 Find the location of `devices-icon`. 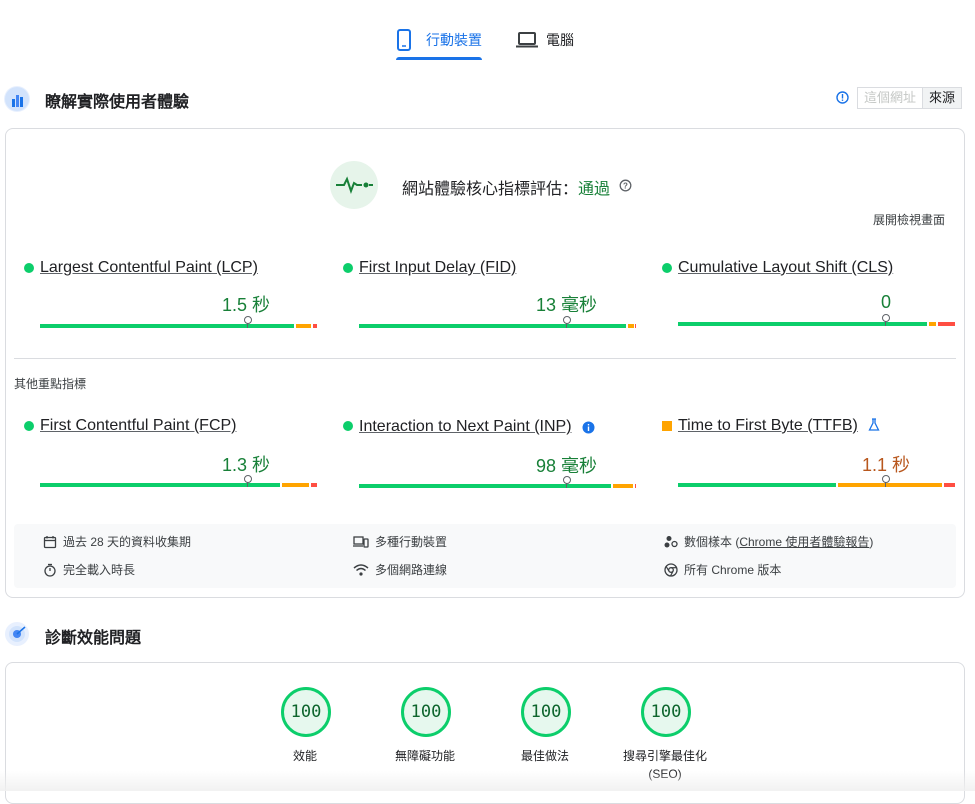

devices-icon is located at coordinates (361, 541).